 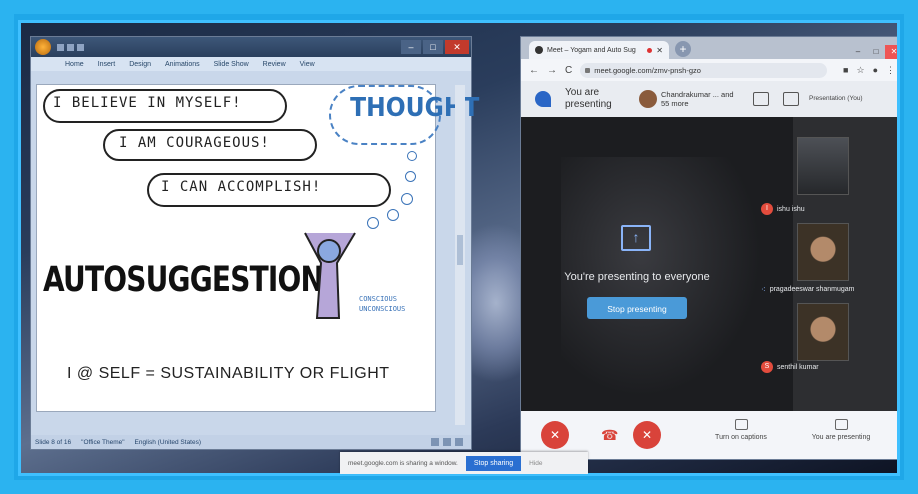 I want to click on view-buttons, so click(x=447, y=442).